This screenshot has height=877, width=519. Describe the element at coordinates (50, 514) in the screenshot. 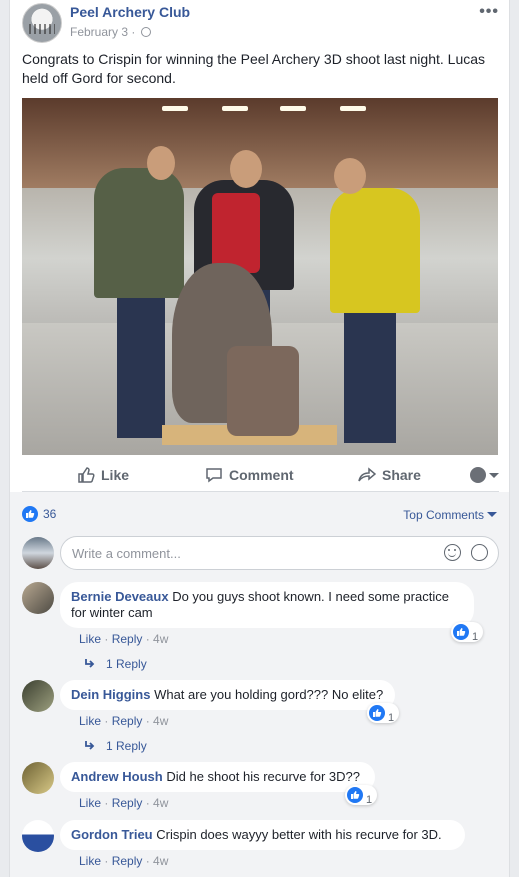

I see `reactions-count: 36` at that location.